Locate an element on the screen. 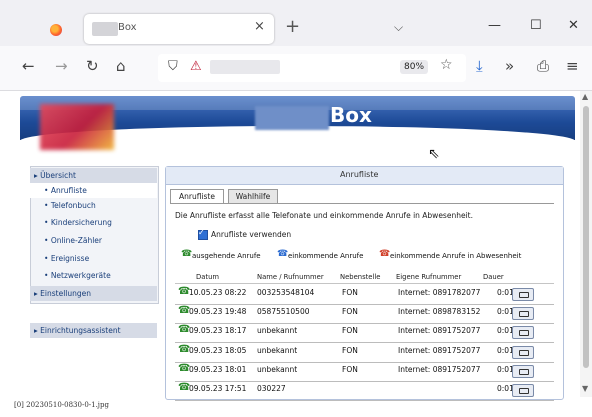 The width and height of the screenshot is (592, 417). column-name-number: Name / Rufnummer is located at coordinates (290, 277).